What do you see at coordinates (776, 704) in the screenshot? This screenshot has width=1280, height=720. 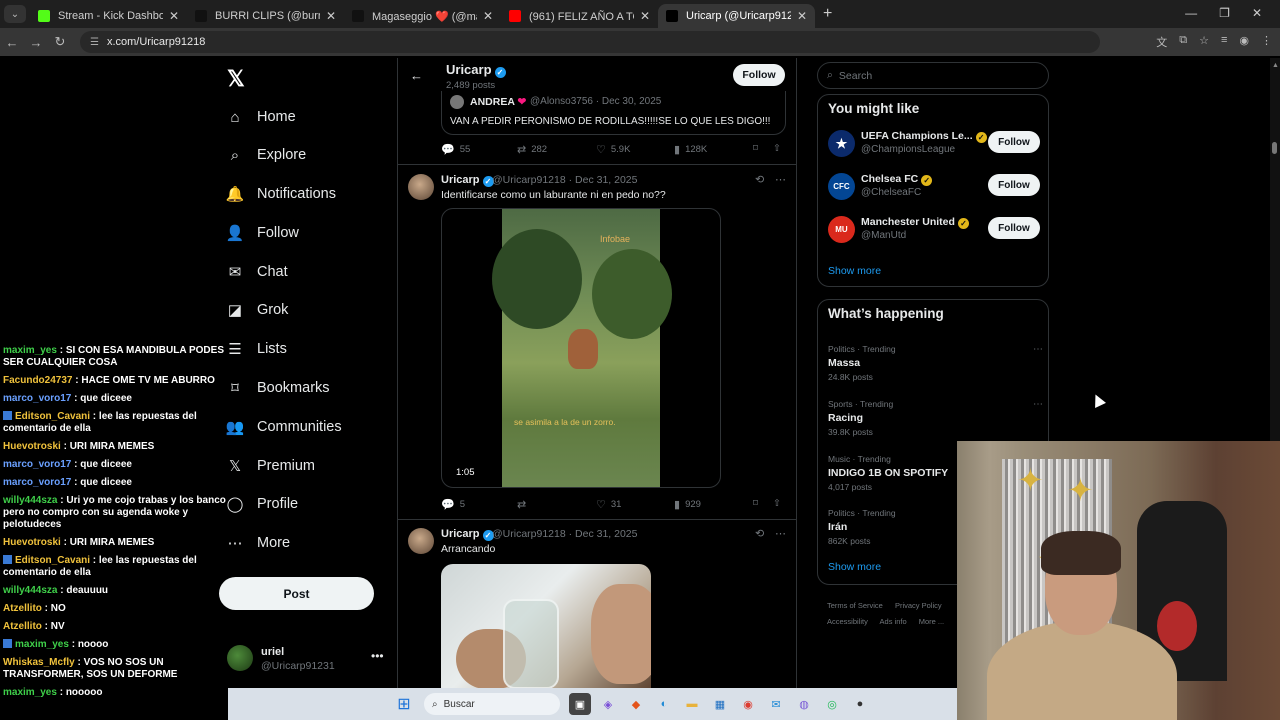 I see `outlook-icon: ✉` at bounding box center [776, 704].